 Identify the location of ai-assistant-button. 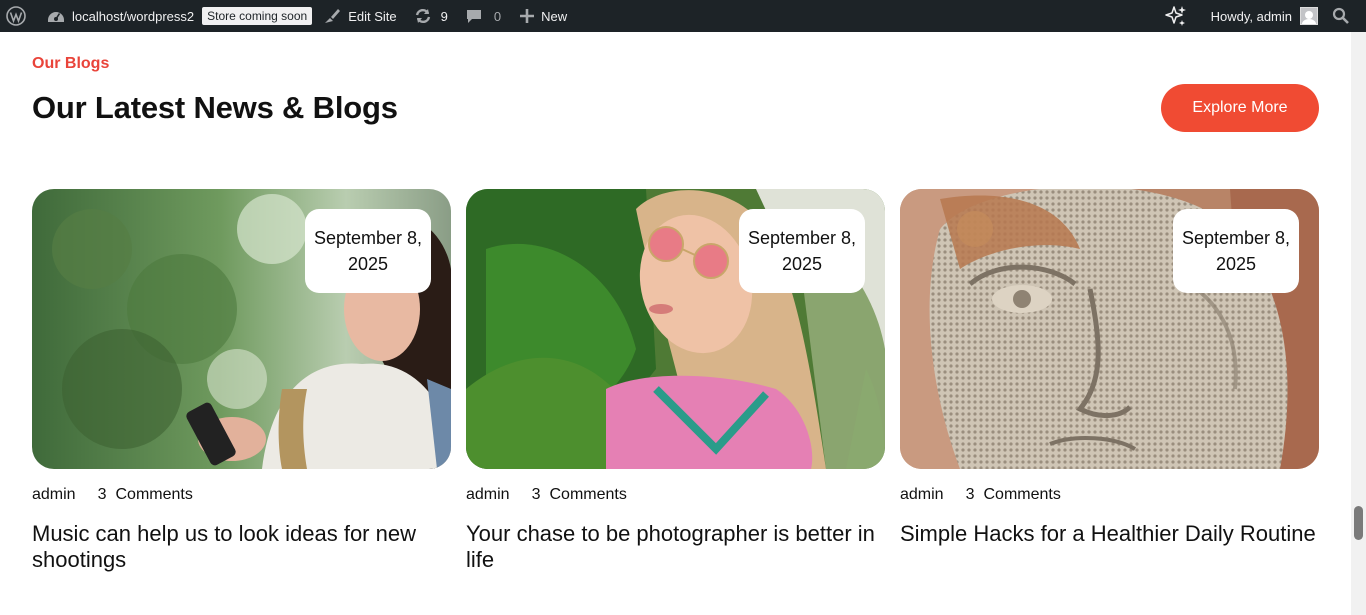
(1180, 16).